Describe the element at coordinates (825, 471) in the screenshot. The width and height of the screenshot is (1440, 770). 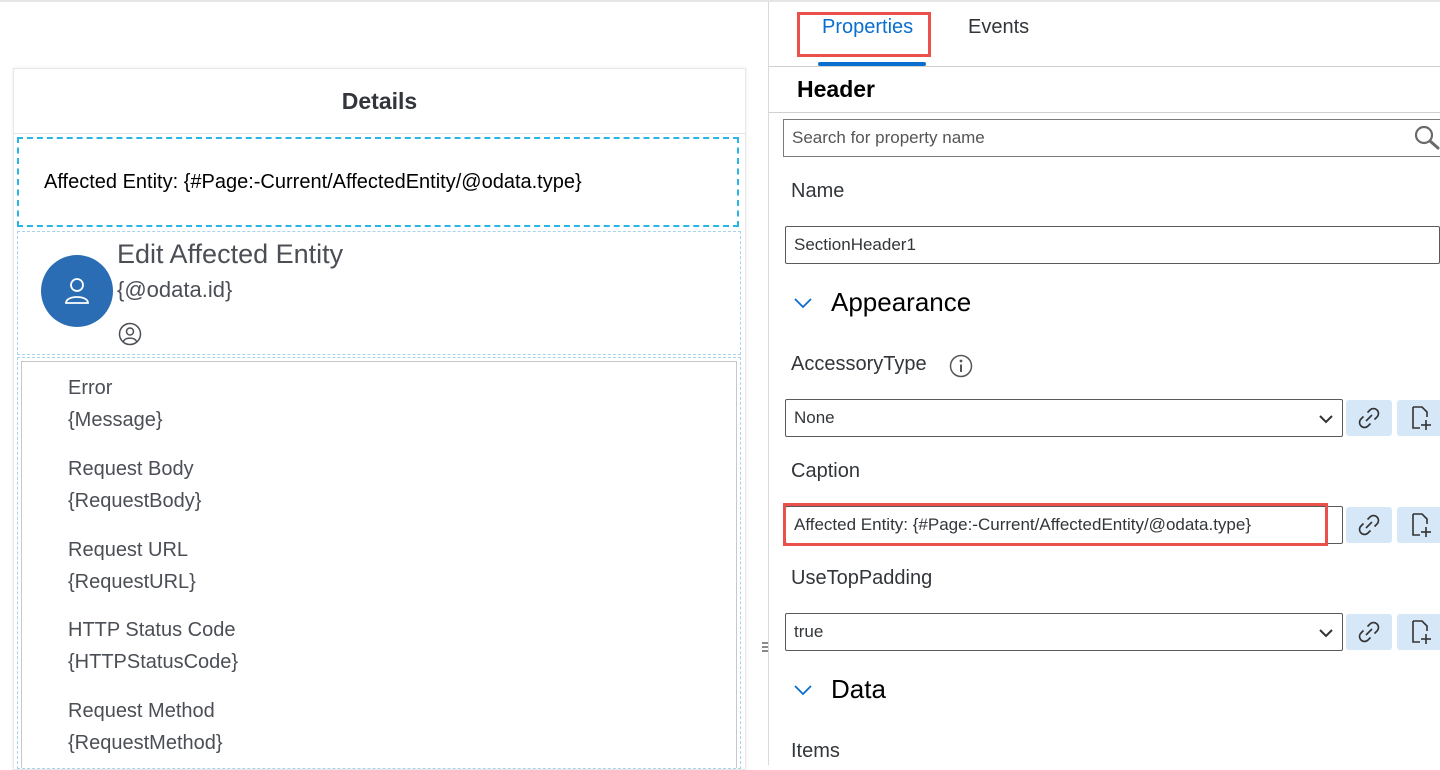
I see `caption-label: Caption` at that location.